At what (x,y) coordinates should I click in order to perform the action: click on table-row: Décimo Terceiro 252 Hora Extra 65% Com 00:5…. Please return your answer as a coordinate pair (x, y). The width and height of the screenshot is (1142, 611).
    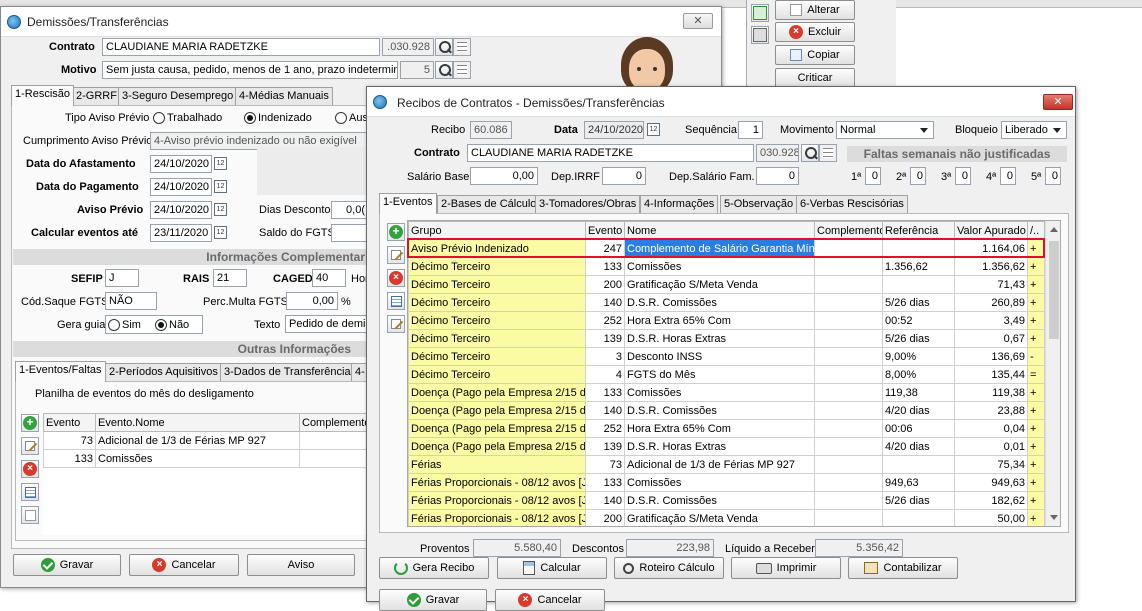
    Looking at the image, I should click on (726, 320).